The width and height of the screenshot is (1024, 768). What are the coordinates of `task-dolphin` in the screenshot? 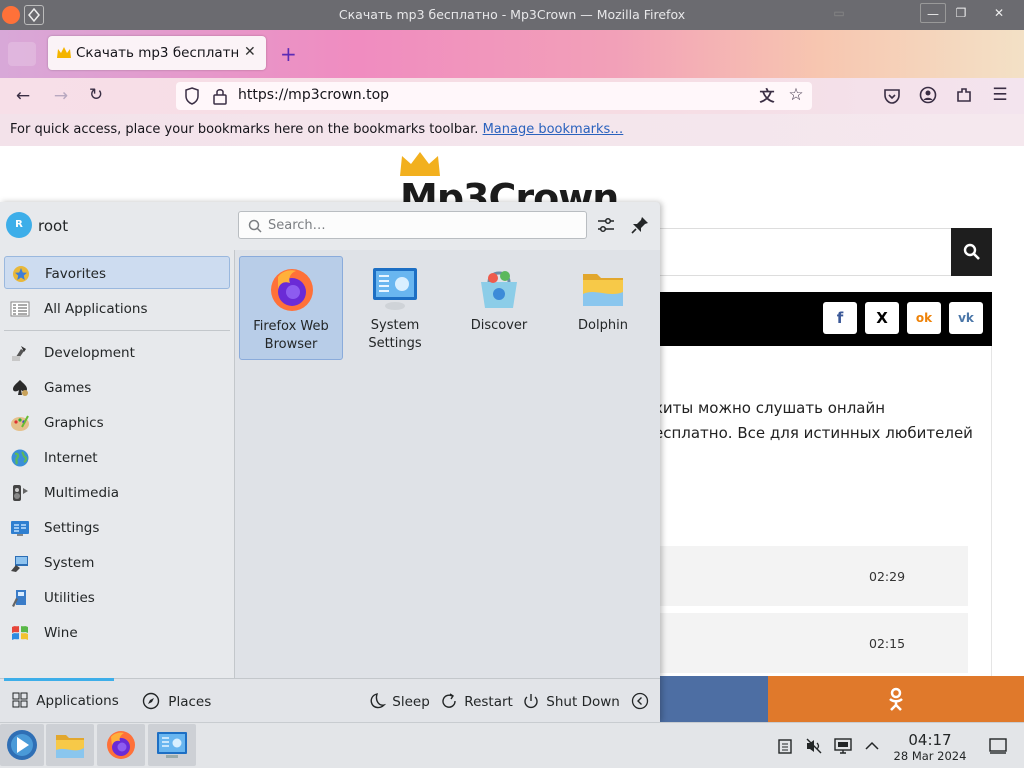 It's located at (70, 745).